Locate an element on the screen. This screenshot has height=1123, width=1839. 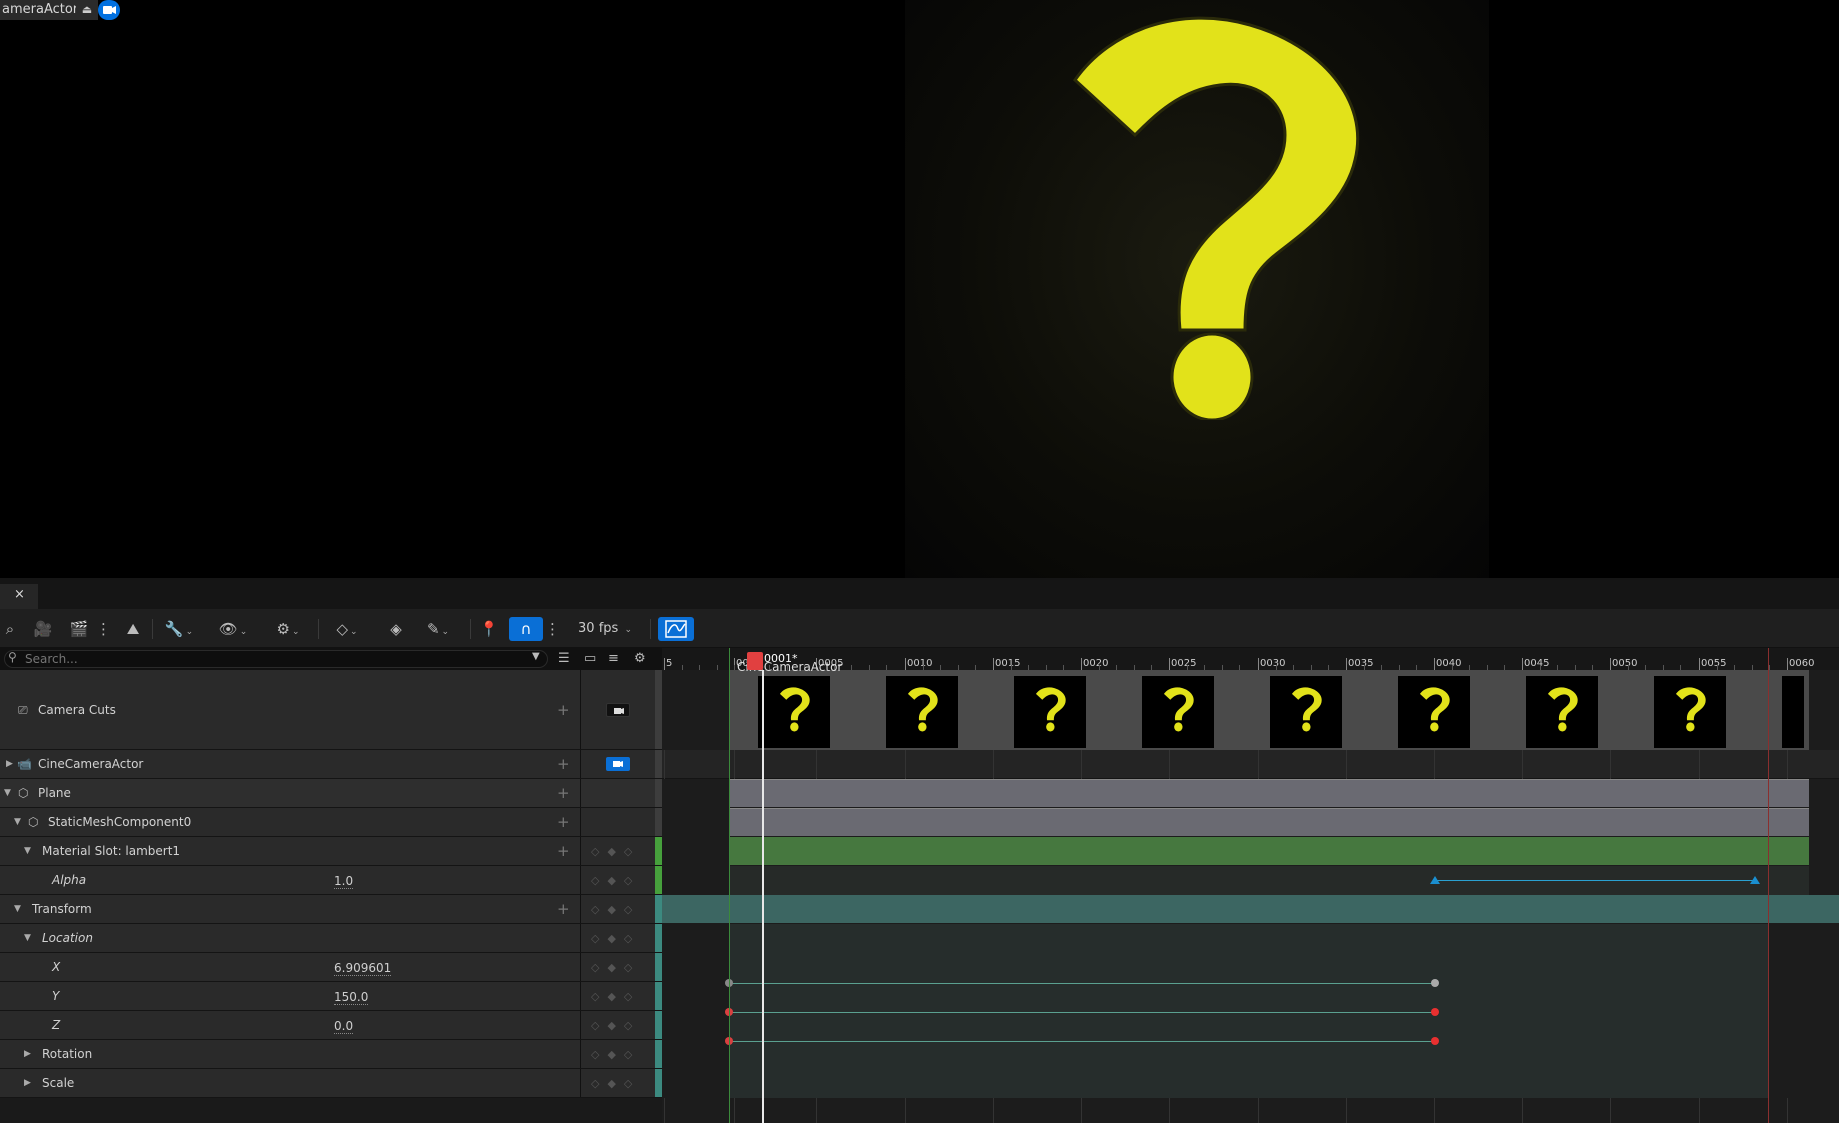
key-add-icon: ◈ is located at coordinates (396, 629).